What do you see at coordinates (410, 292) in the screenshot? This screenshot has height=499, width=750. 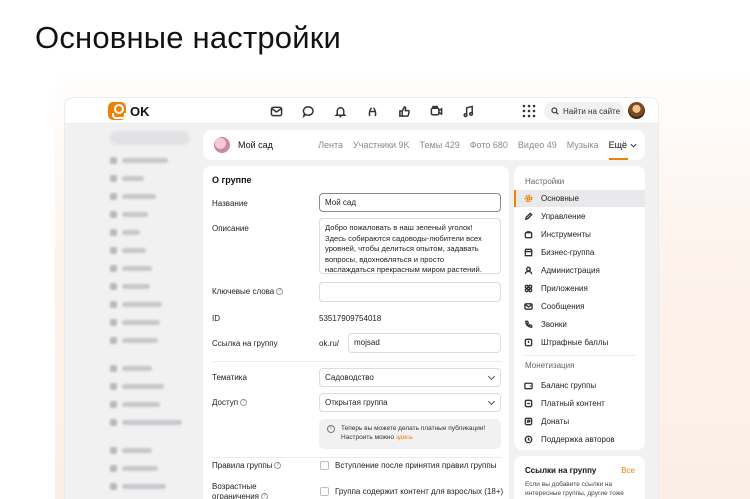 I see `keywords-field` at bounding box center [410, 292].